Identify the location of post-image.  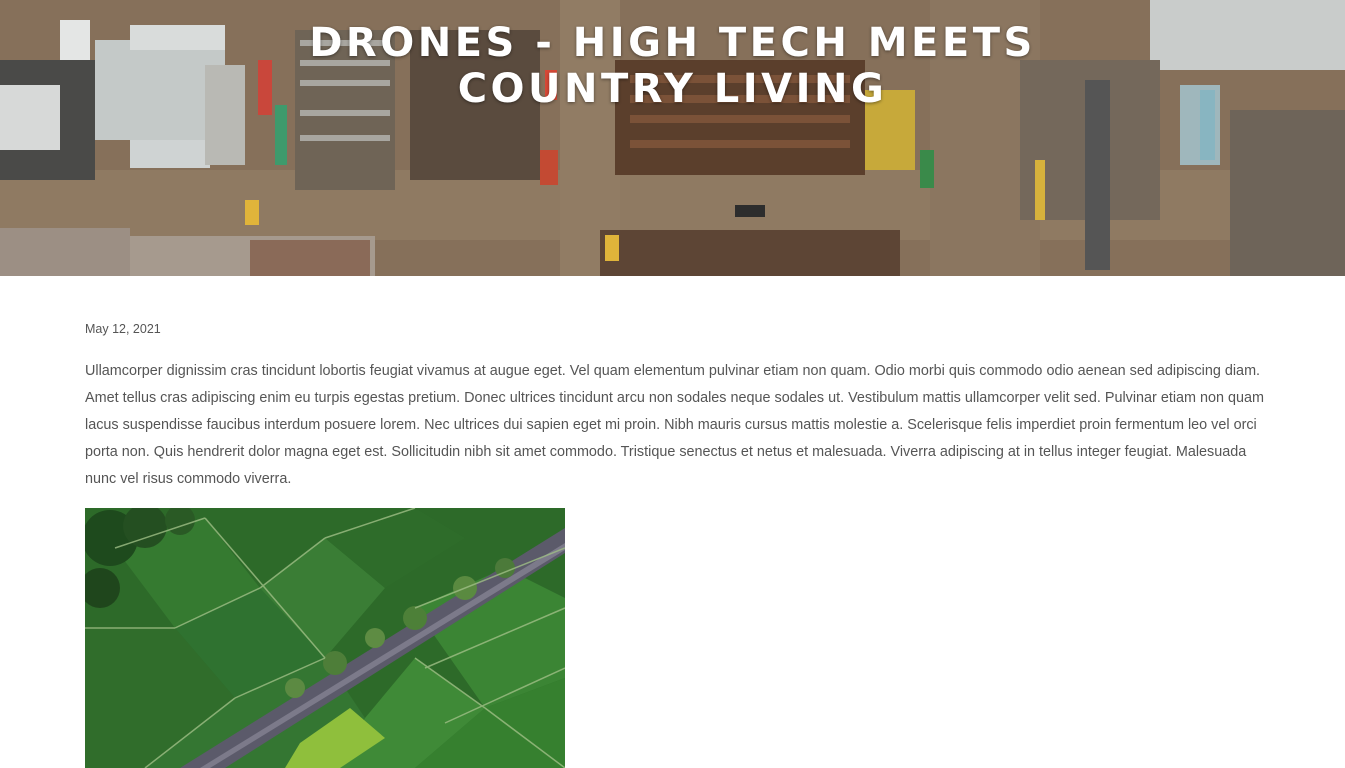
(325, 638).